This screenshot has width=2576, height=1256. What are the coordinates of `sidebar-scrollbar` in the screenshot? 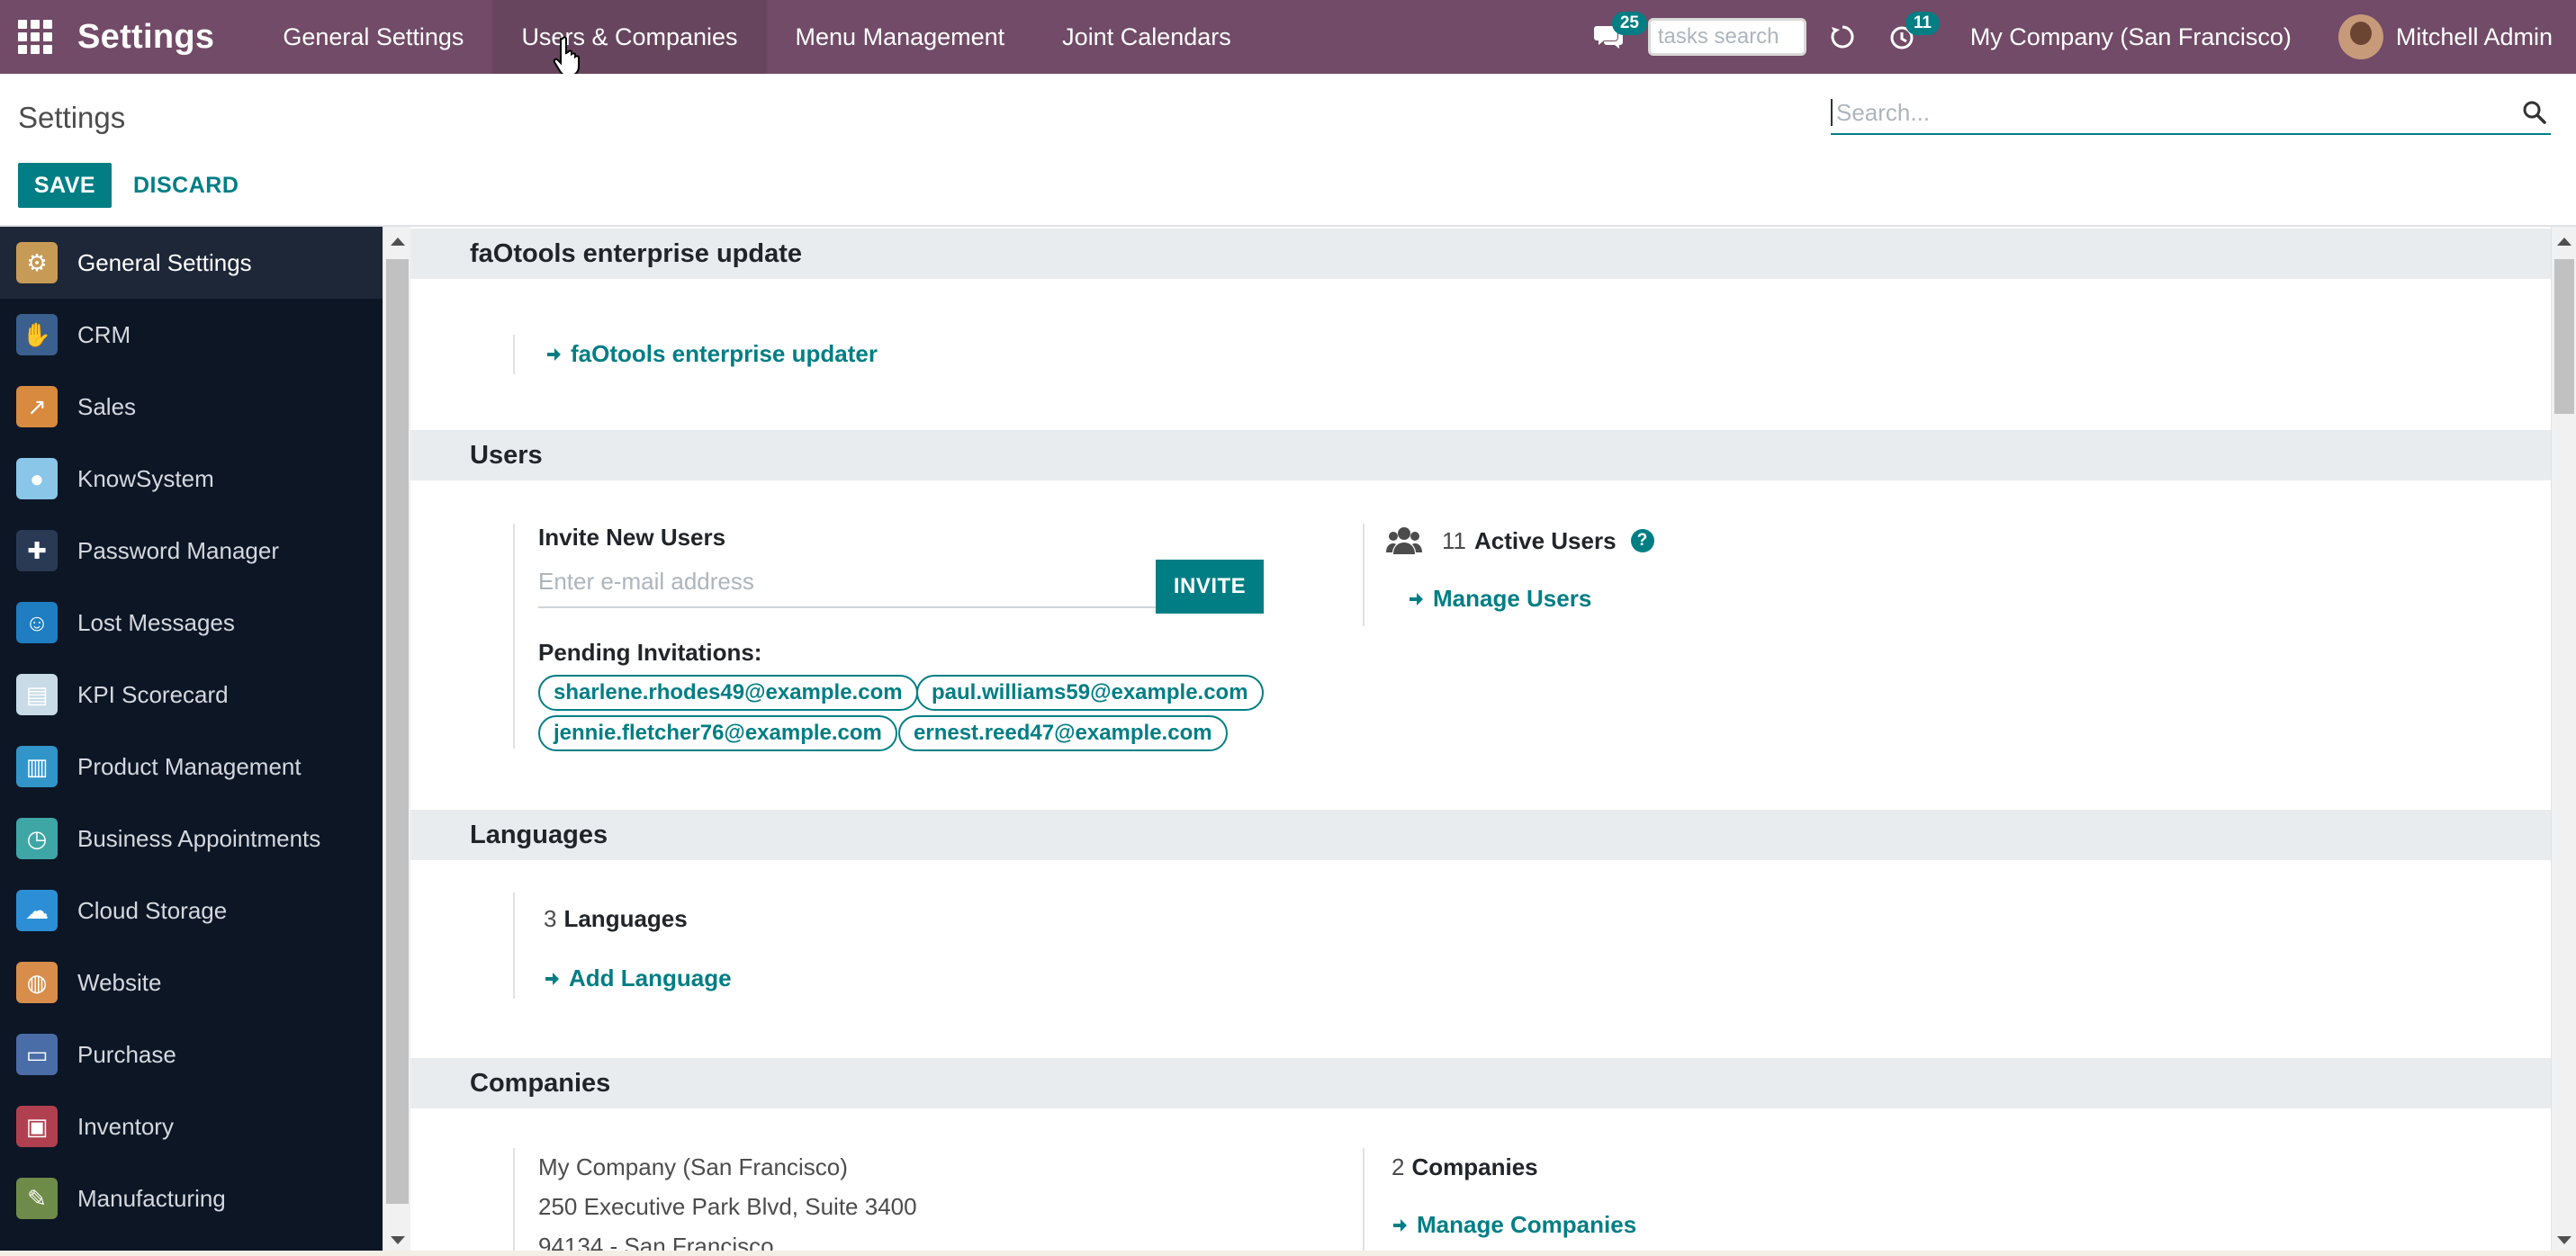 It's located at (396, 742).